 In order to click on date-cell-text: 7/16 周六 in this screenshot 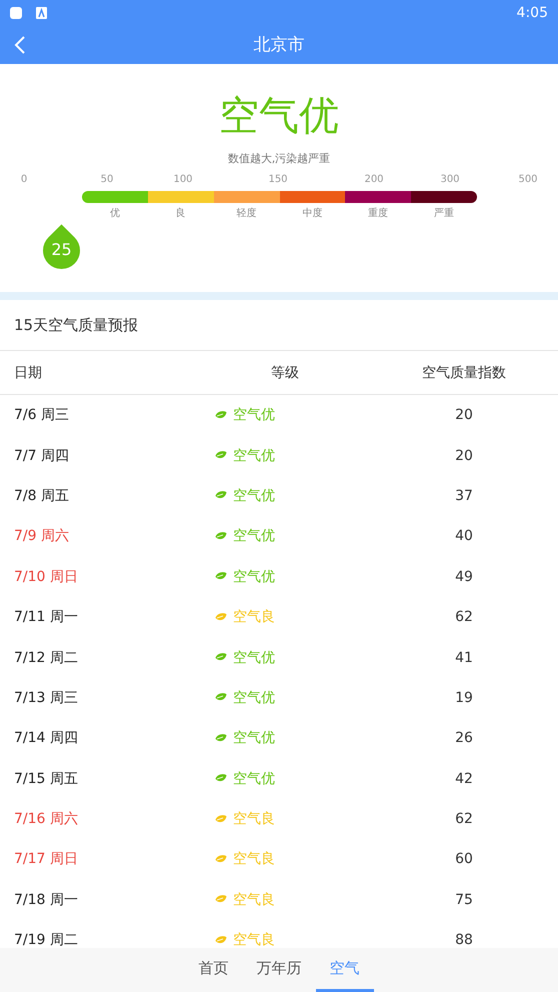, I will do `click(46, 819)`.